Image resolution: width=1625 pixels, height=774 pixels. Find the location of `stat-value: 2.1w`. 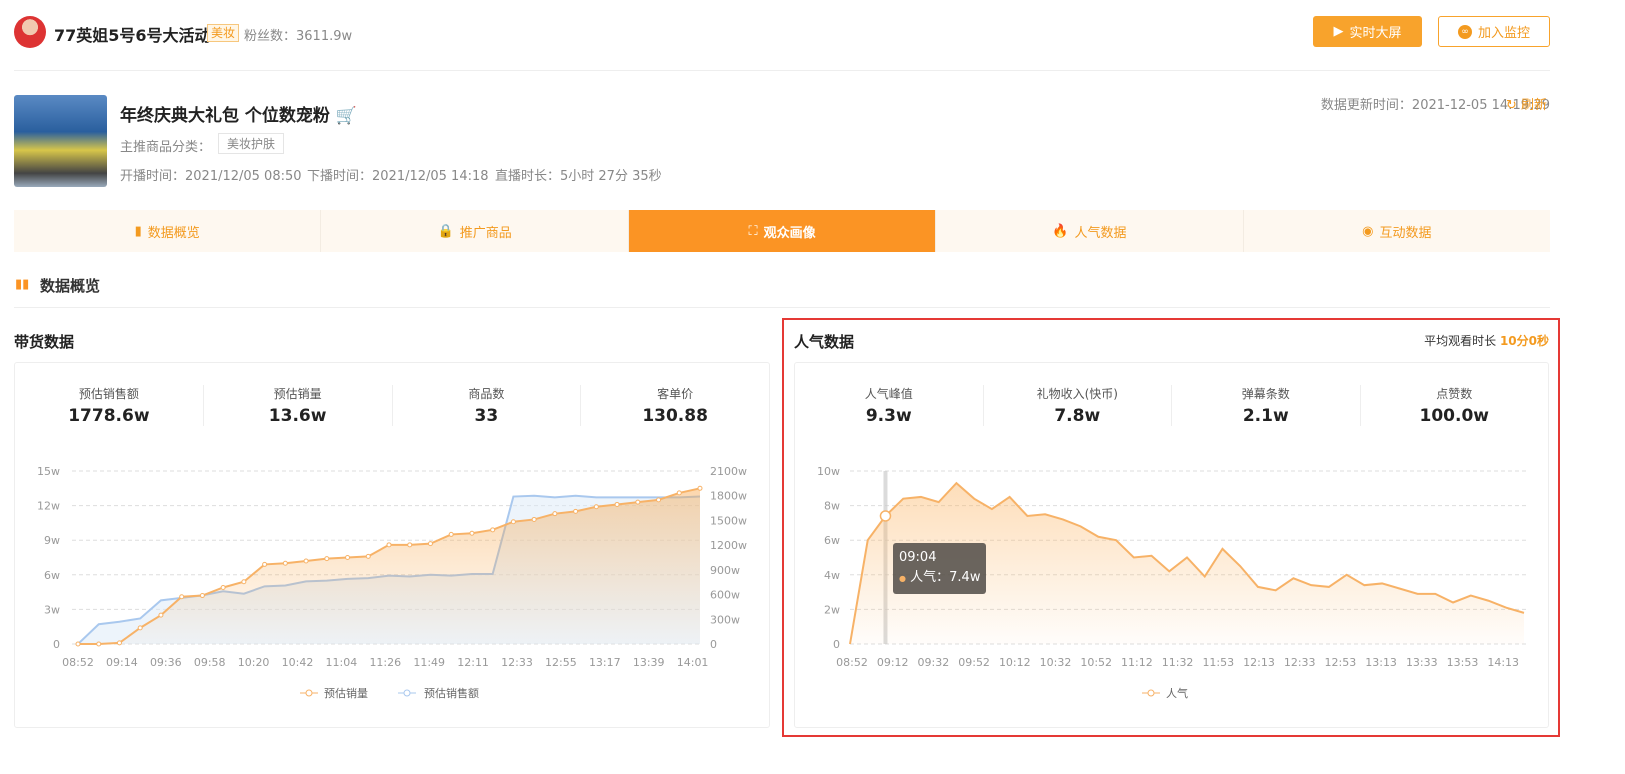

stat-value: 2.1w is located at coordinates (1265, 416).